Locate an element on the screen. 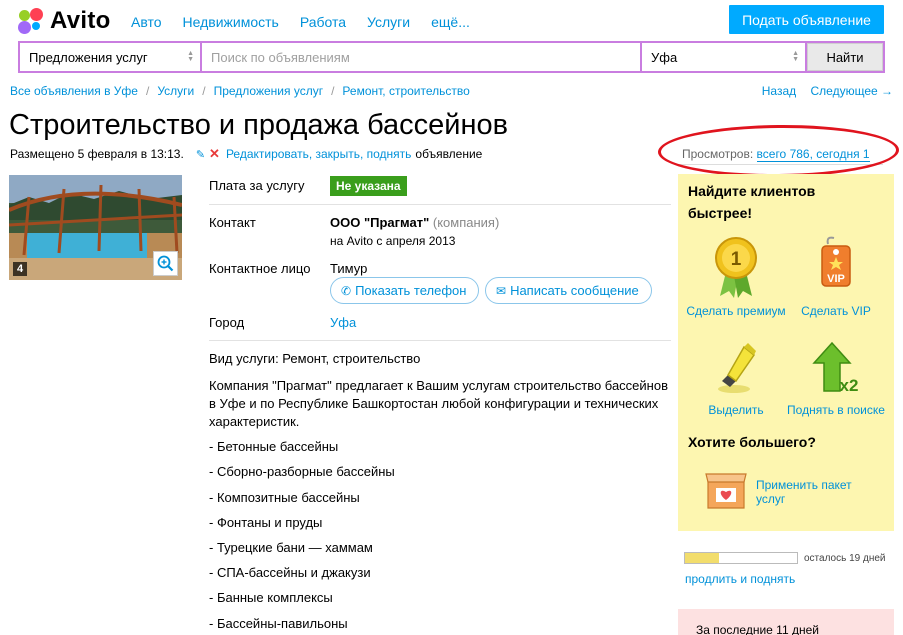 The width and height of the screenshot is (903, 635). highlight-annotation is located at coordinates (778, 151).